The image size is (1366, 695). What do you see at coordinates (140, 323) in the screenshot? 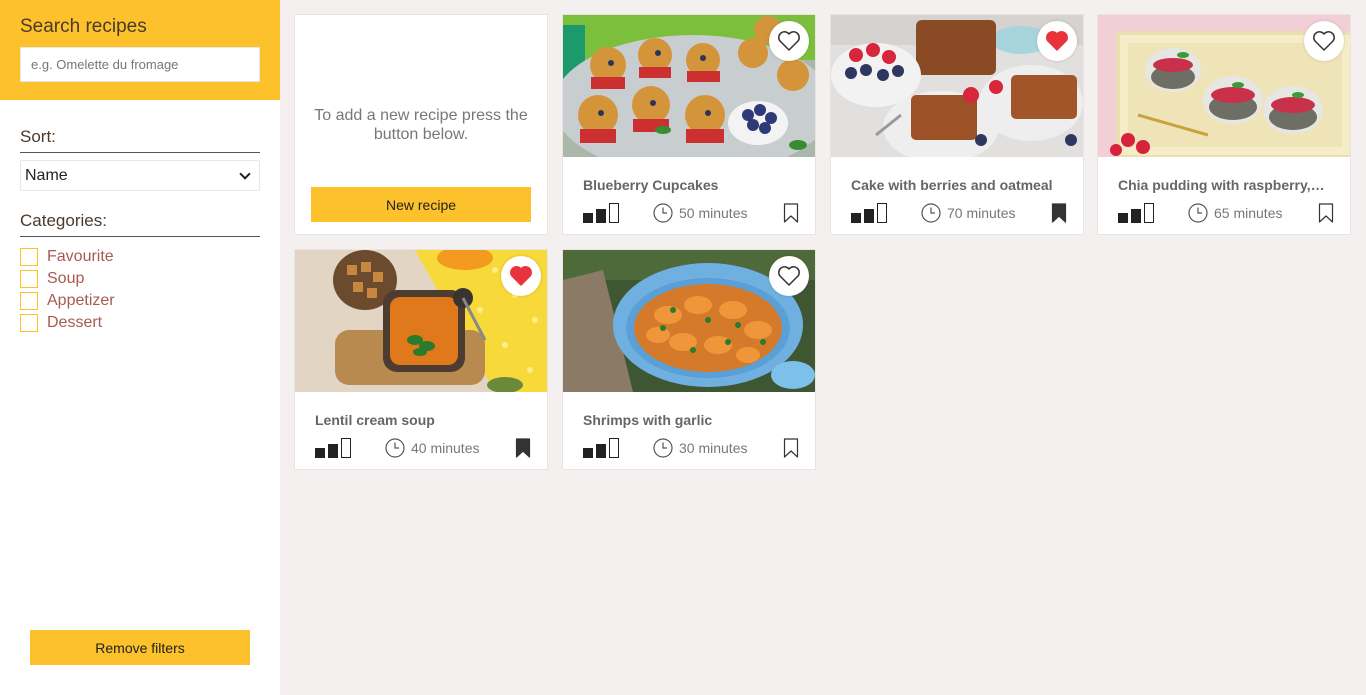
I see `category-dessert: Dessert` at bounding box center [140, 323].